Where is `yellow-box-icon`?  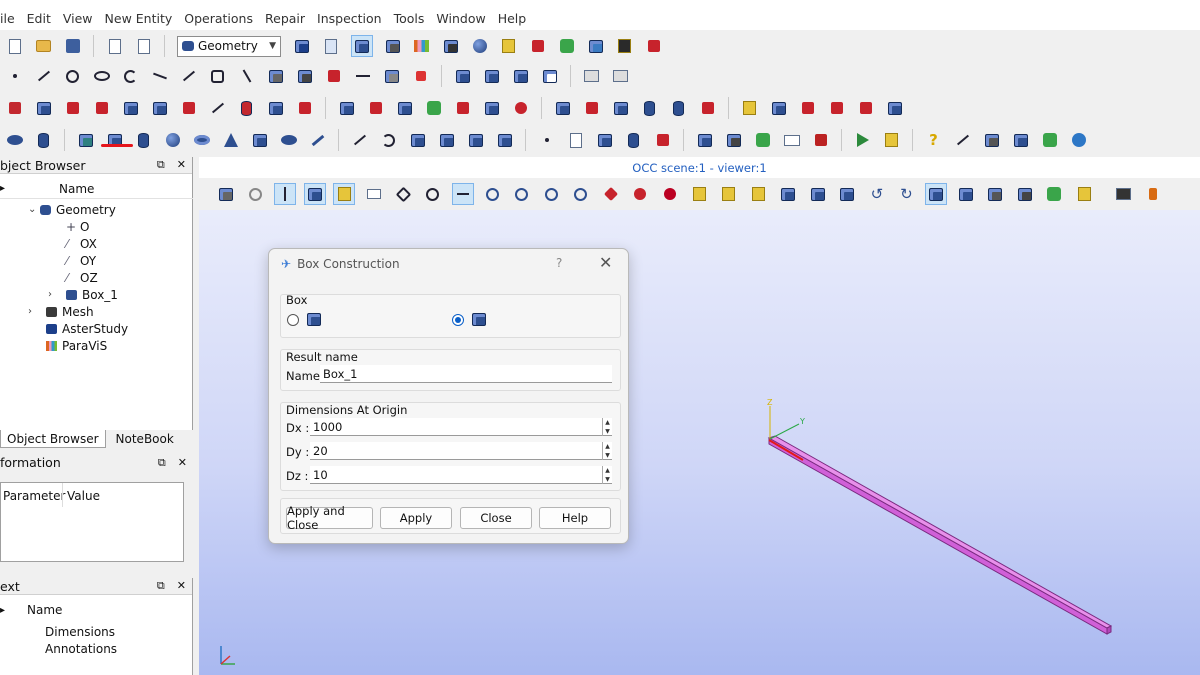
yellow-box-icon is located at coordinates (892, 140).